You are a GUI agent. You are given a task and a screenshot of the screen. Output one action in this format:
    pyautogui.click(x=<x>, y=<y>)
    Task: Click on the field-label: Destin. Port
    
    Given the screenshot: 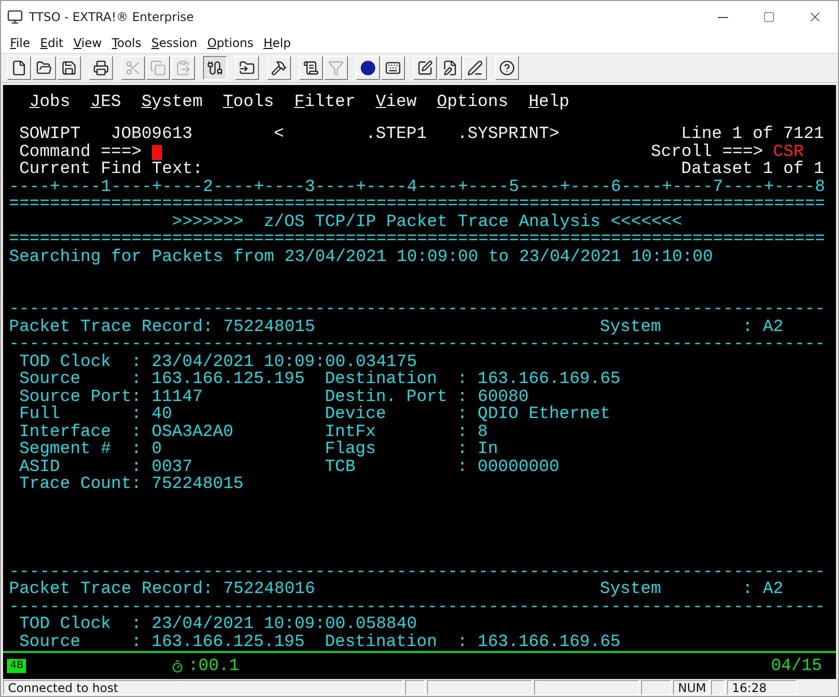 What is the action you would take?
    pyautogui.click(x=386, y=397)
    